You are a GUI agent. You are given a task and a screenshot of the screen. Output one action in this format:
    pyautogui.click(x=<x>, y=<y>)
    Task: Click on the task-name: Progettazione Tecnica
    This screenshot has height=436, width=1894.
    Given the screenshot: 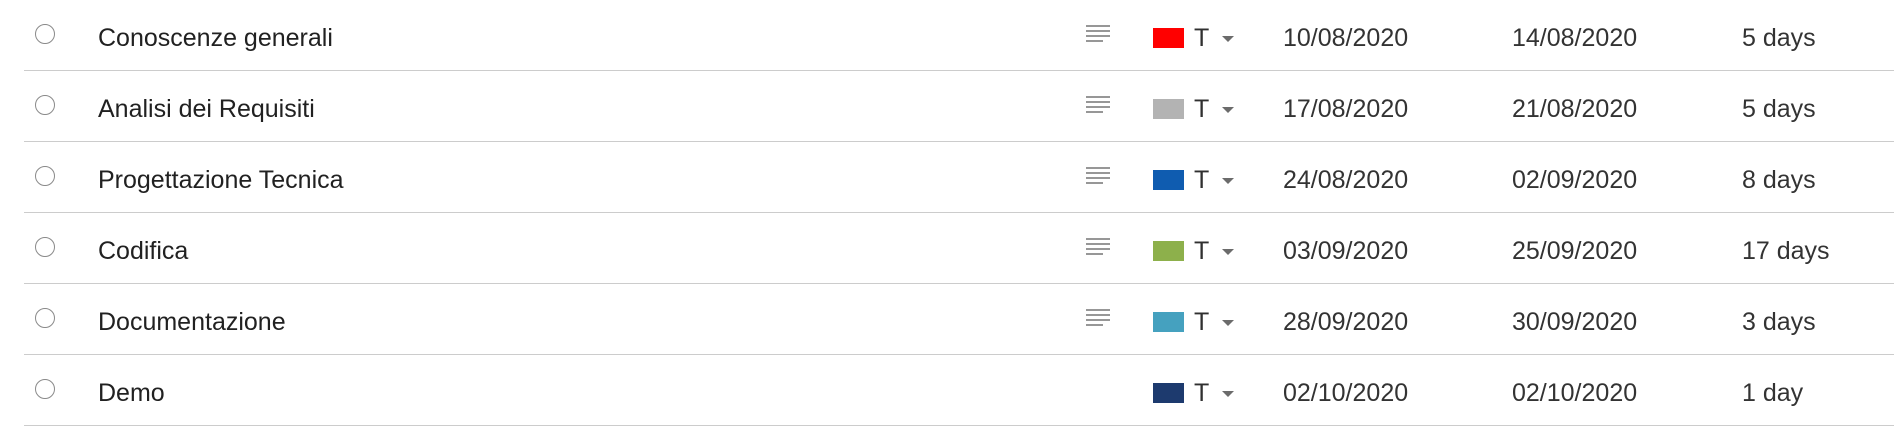 What is the action you would take?
    pyautogui.click(x=221, y=177)
    